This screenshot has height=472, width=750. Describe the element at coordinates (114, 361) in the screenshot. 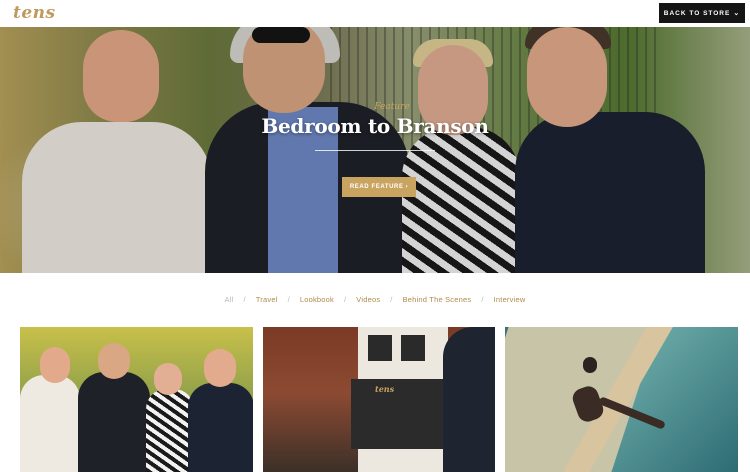

I see `card-1-person-2-head` at that location.